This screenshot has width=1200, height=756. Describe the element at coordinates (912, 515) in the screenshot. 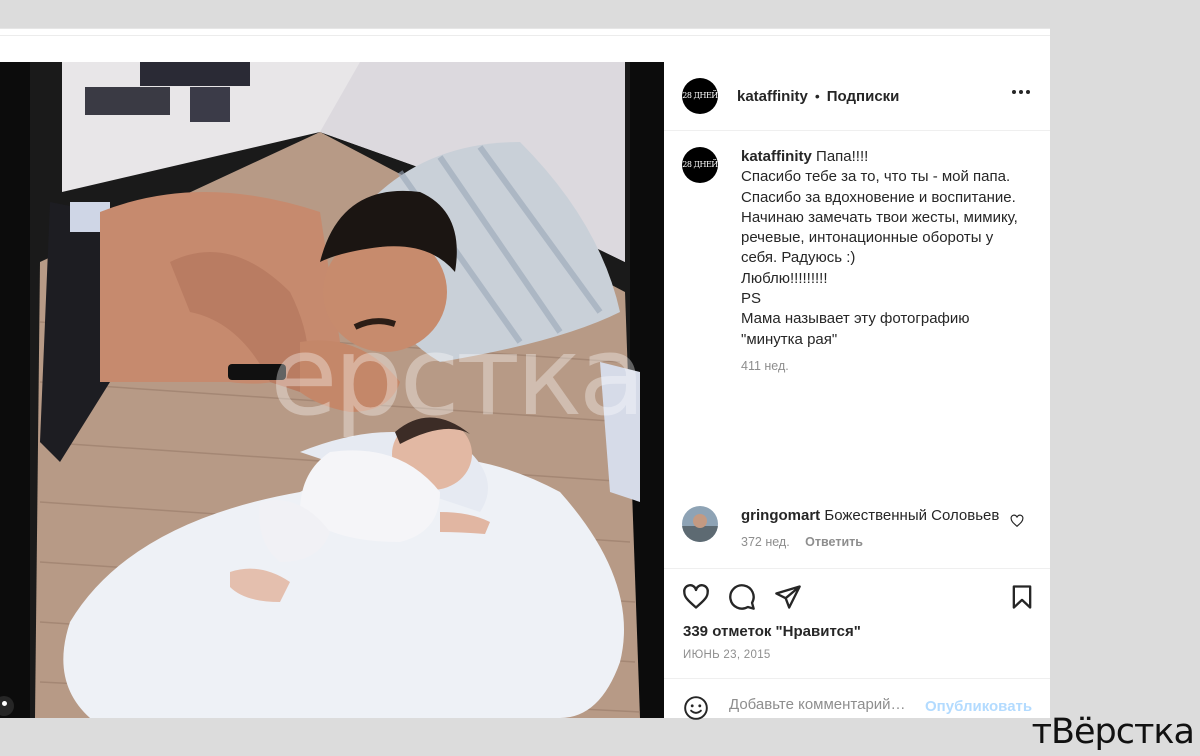

I see `comment-text: Божественный Соловьев` at that location.